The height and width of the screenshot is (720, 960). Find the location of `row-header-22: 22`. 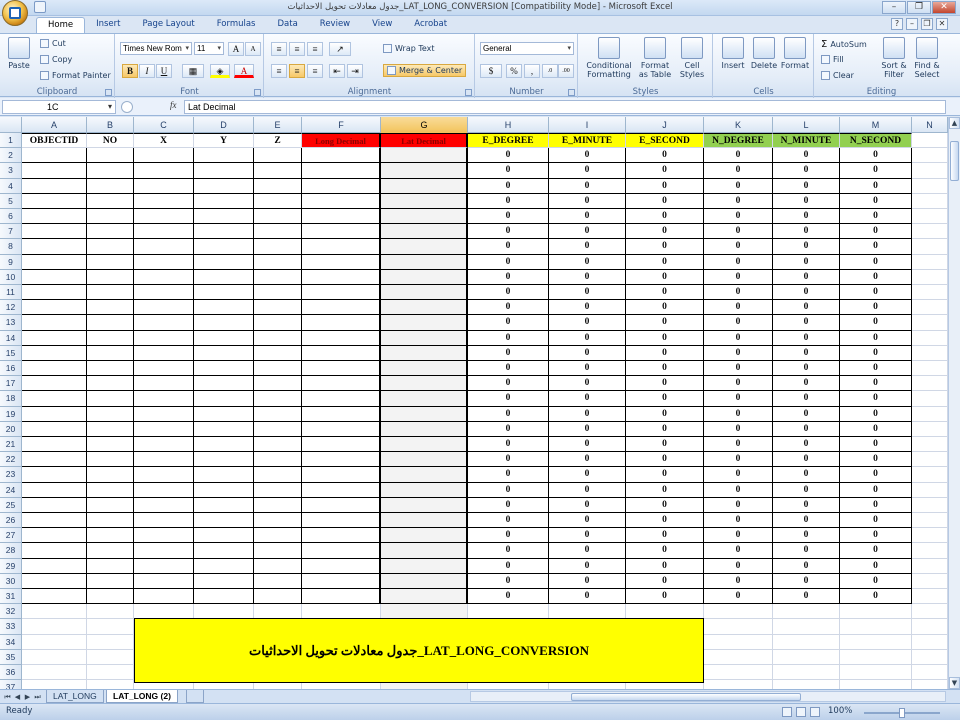

row-header-22: 22 is located at coordinates (11, 460).